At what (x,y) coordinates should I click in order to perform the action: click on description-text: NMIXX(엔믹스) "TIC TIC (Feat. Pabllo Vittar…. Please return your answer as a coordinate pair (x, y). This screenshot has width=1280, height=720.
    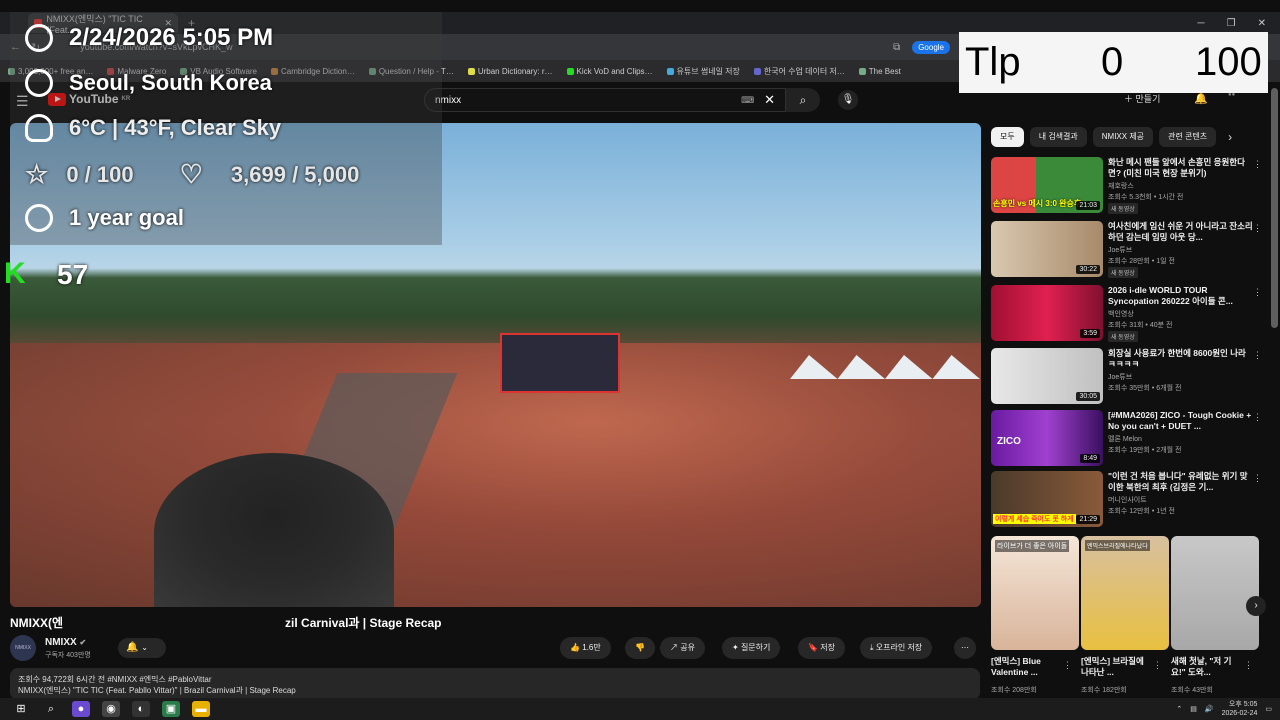
    Looking at the image, I should click on (157, 690).